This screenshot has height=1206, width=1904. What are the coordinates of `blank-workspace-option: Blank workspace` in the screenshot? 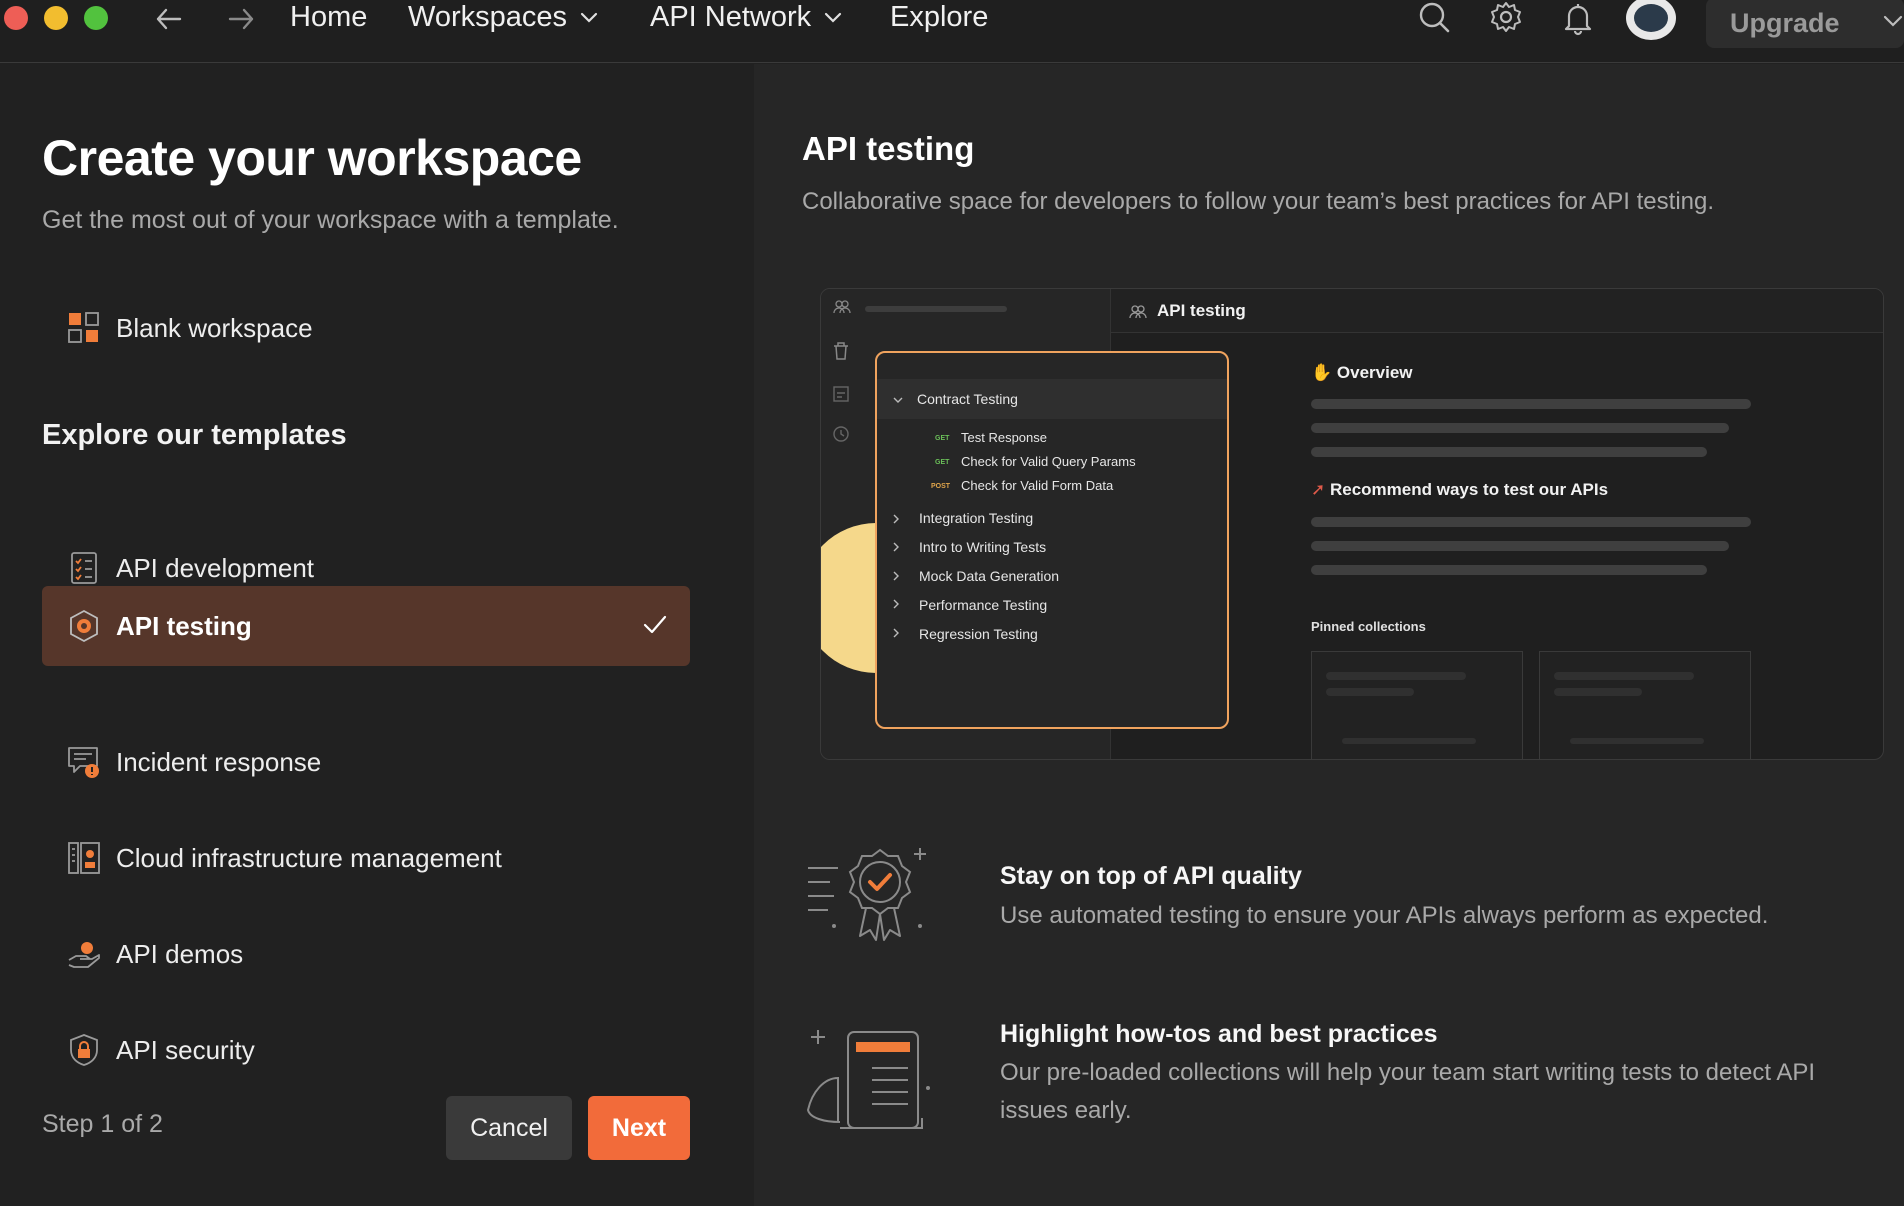 It's located at (366, 328).